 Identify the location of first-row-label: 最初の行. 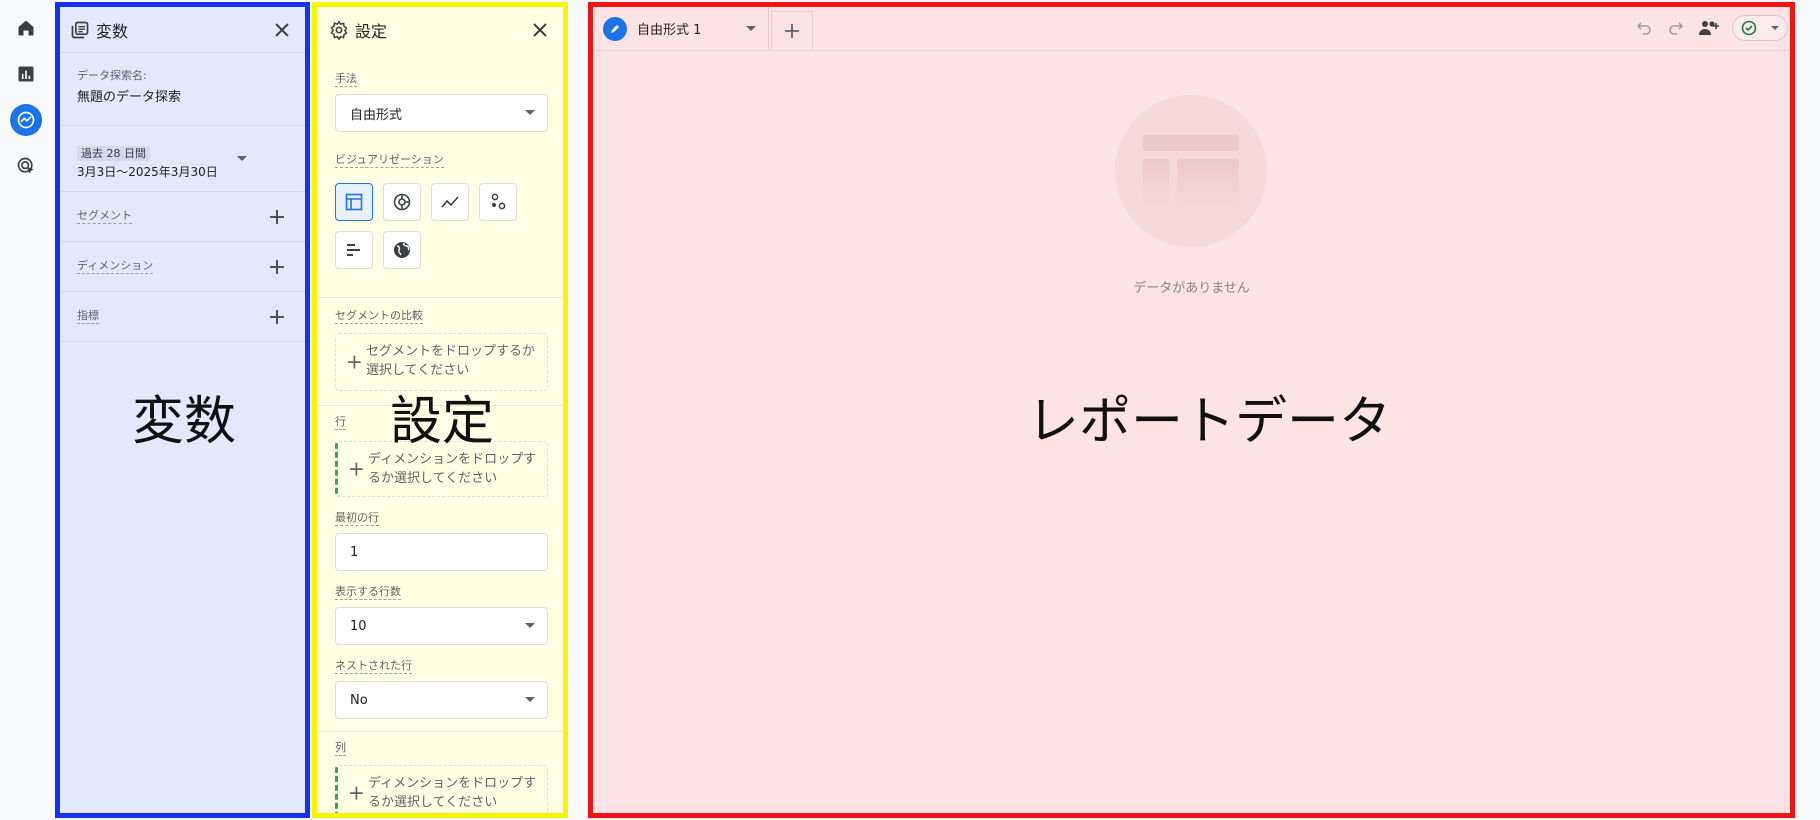
(357, 518).